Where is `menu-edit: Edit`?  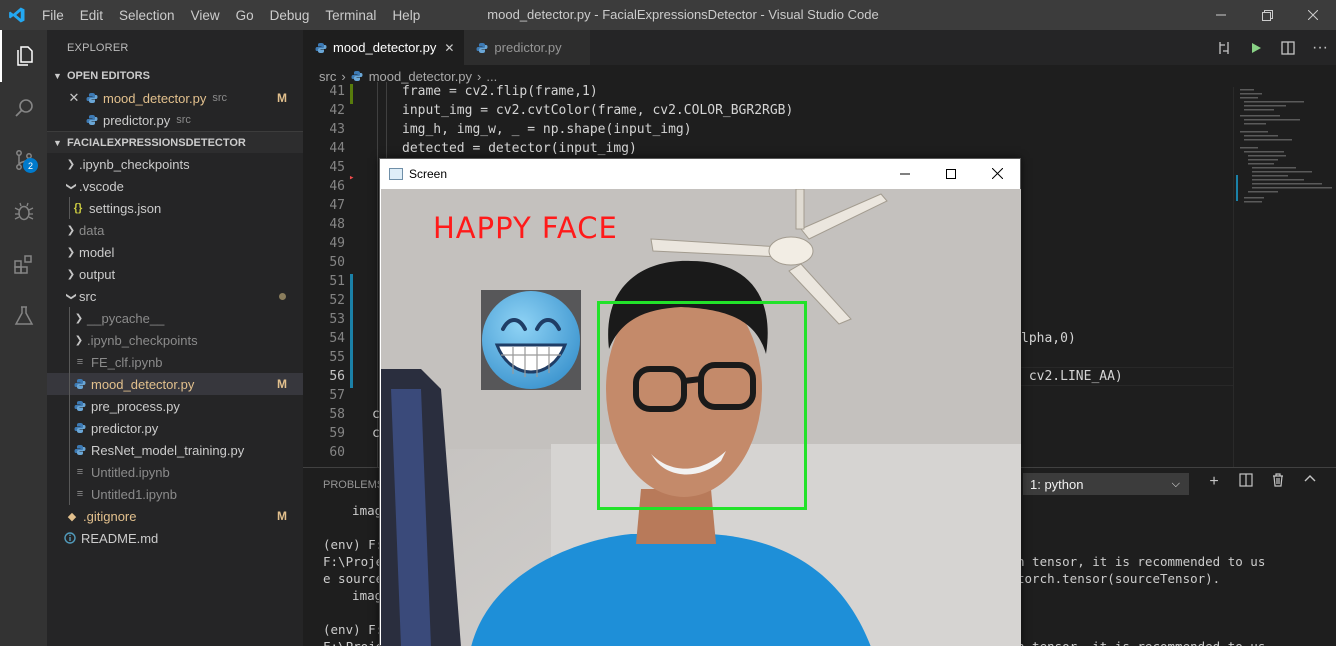
menu-edit: Edit is located at coordinates (91, 15).